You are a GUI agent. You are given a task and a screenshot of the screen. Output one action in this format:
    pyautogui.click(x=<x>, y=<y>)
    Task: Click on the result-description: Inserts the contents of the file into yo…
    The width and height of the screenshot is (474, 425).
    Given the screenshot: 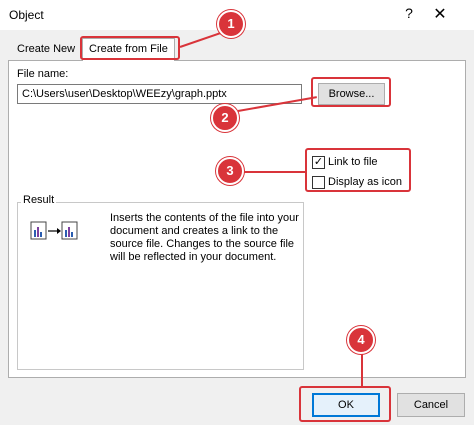 What is the action you would take?
    pyautogui.click(x=204, y=237)
    